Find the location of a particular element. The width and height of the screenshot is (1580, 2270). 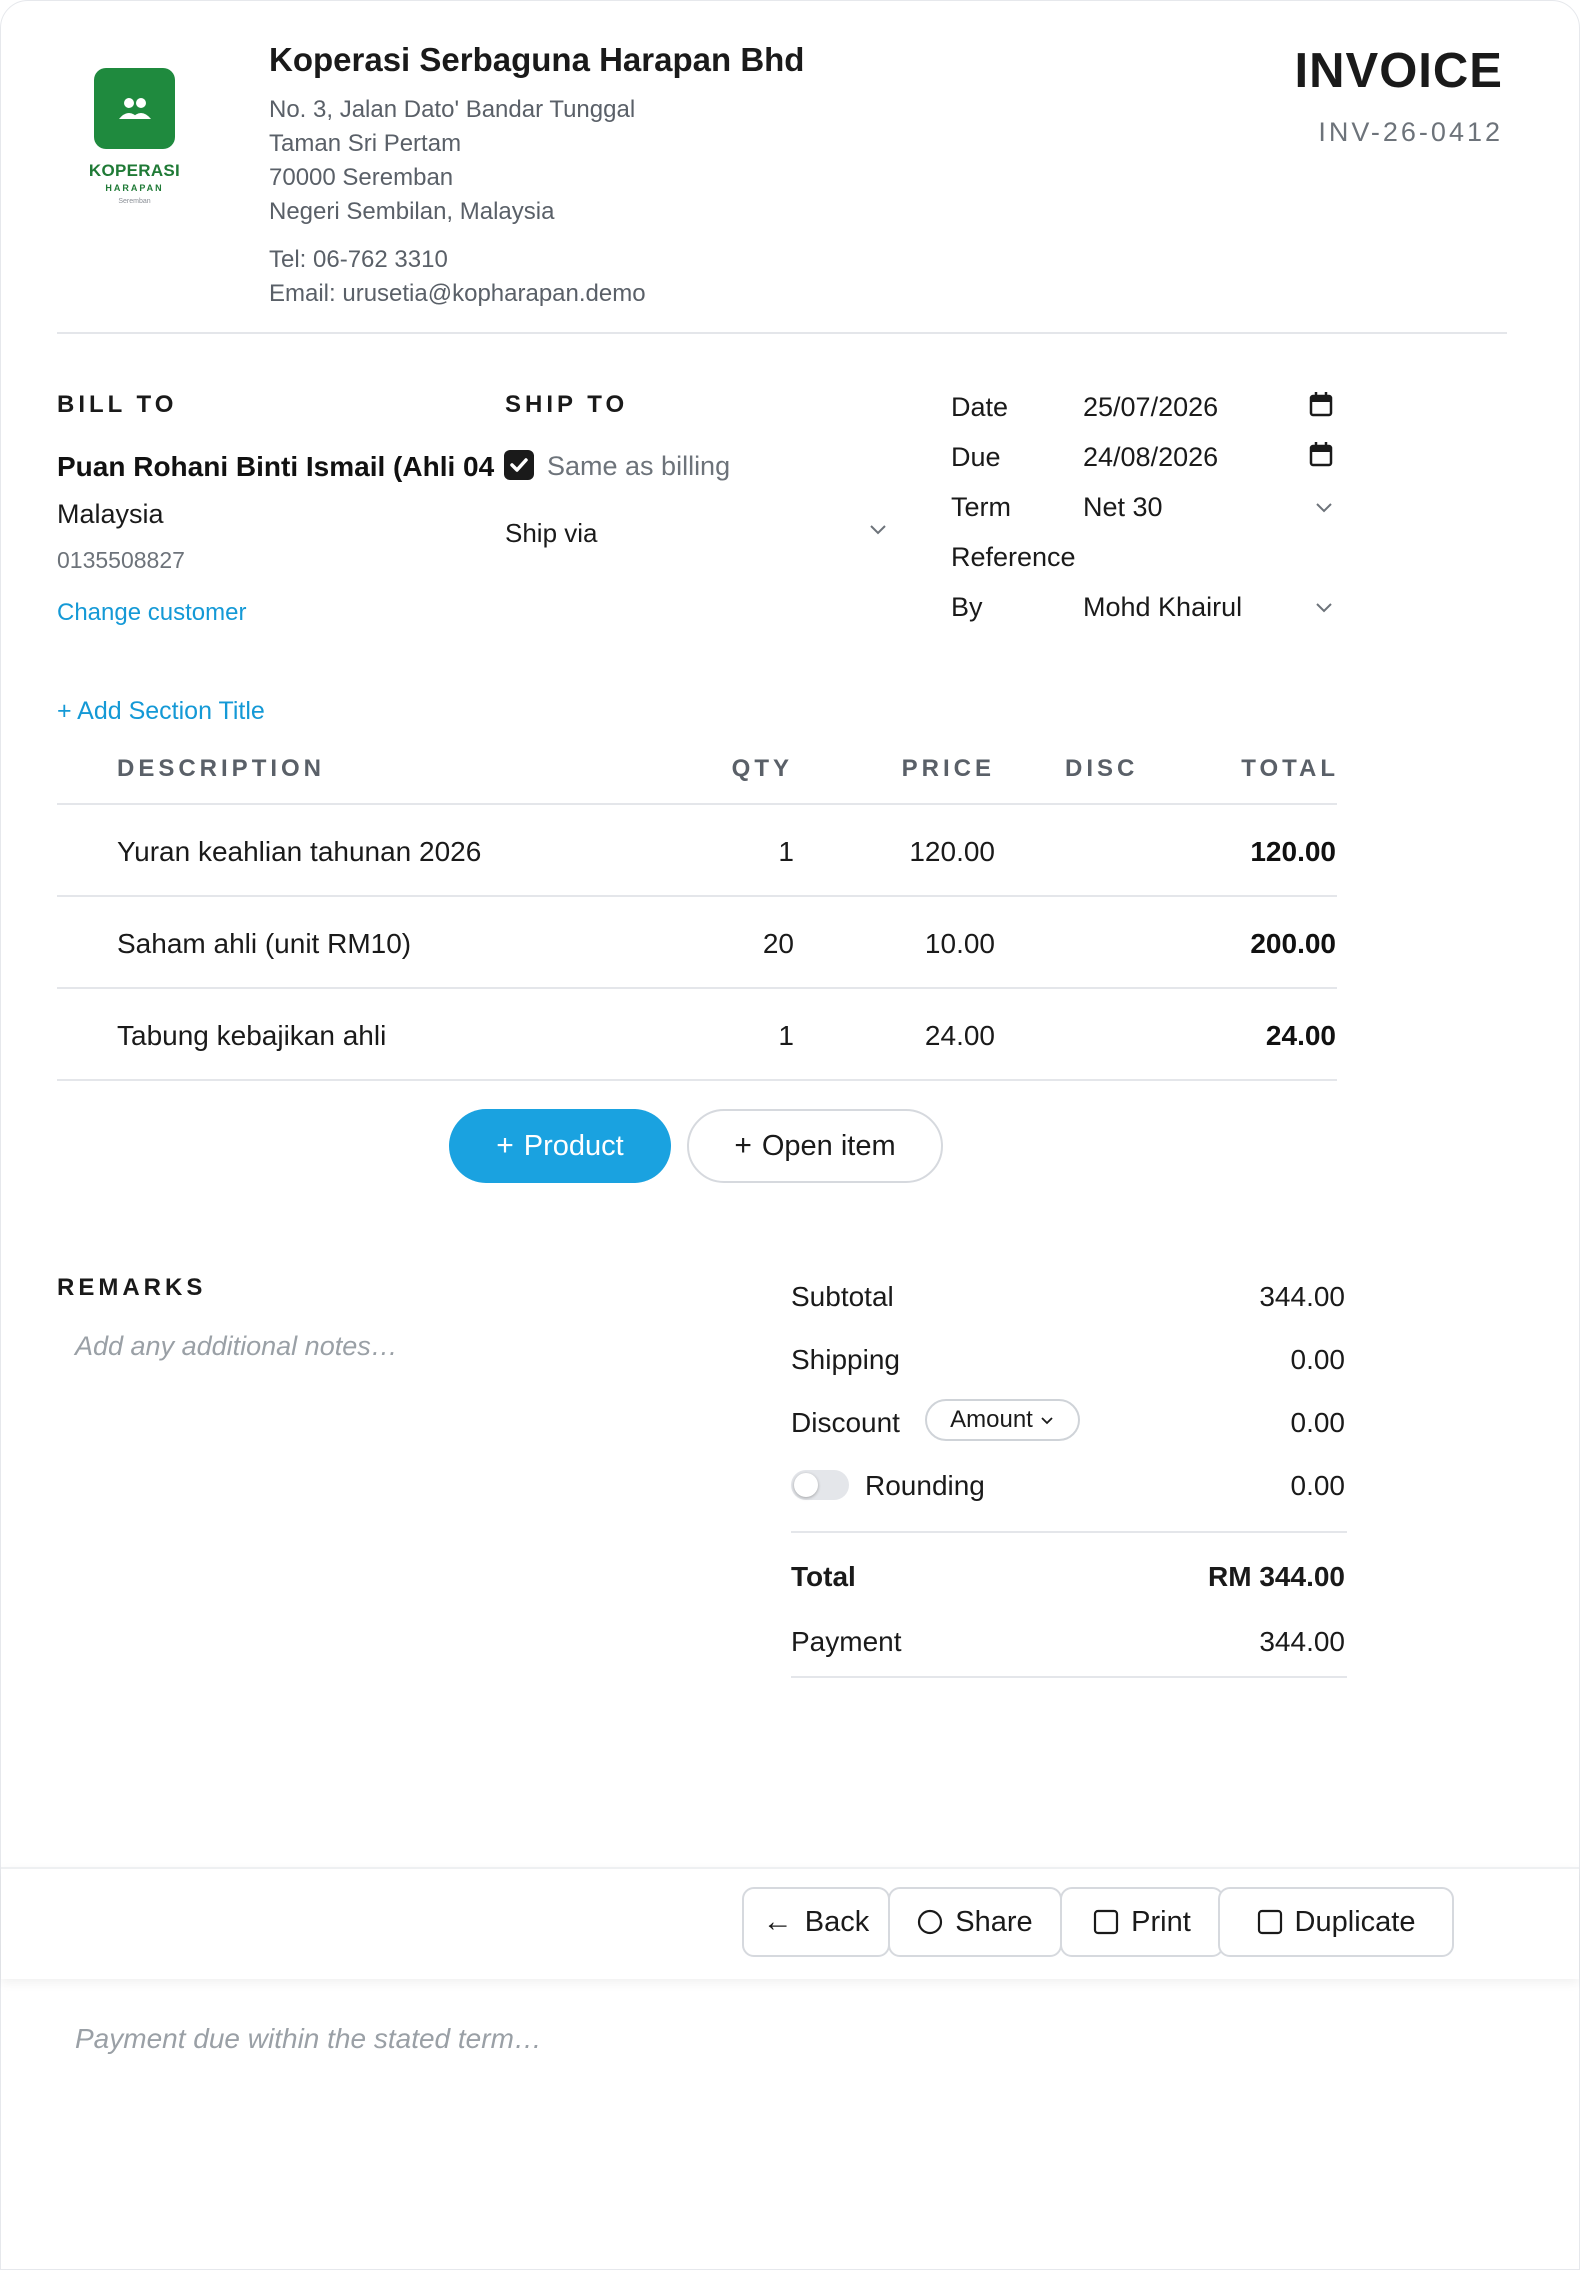

print-label: Print is located at coordinates (1161, 1921).